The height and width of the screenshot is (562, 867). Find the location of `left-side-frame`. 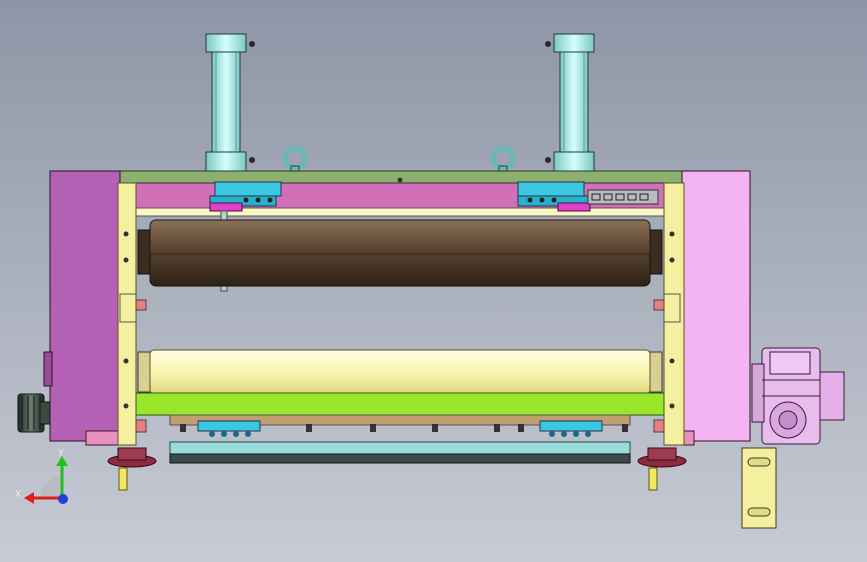

left-side-frame is located at coordinates (85, 306).